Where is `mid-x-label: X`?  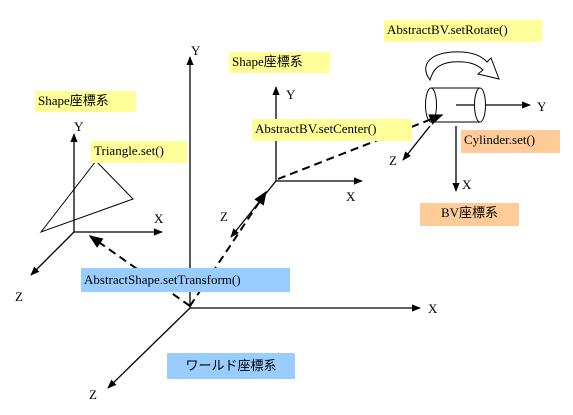 mid-x-label: X is located at coordinates (351, 196).